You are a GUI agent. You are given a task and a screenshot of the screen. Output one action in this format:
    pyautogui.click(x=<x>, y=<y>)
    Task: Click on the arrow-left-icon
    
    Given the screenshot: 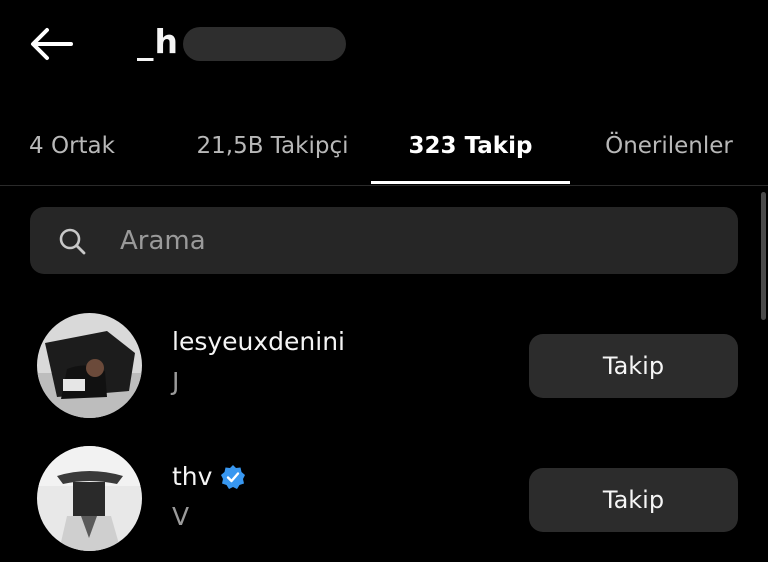 What is the action you would take?
    pyautogui.click(x=52, y=44)
    